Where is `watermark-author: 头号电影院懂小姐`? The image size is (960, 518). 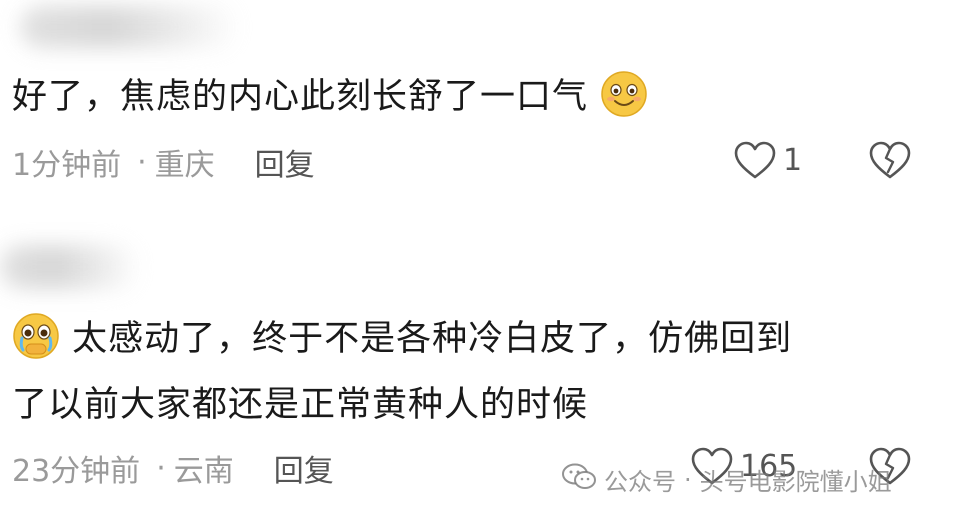 watermark-author: 头号电影院懂小姐 is located at coordinates (795, 482).